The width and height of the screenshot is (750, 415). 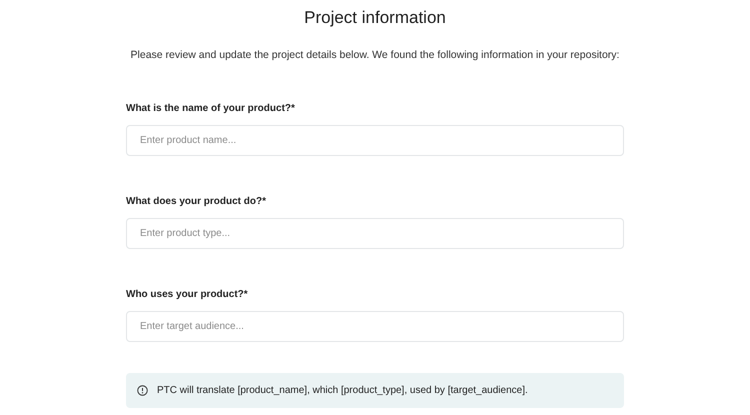 What do you see at coordinates (375, 55) in the screenshot?
I see `page-description: Please review and update the project details below. We found the following information in your repository:` at bounding box center [375, 55].